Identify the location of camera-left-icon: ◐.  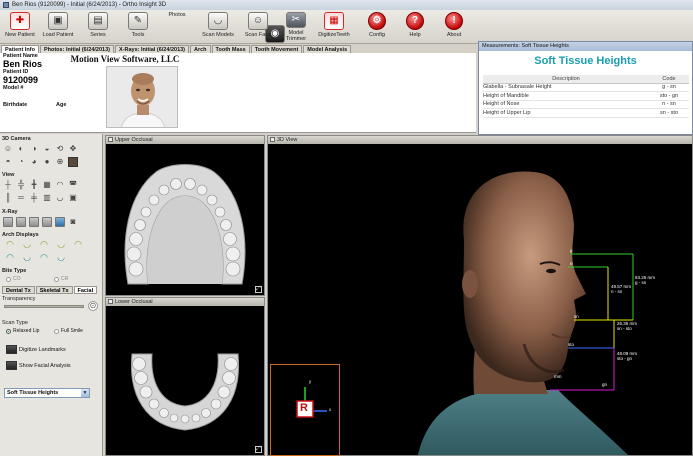
(21, 149).